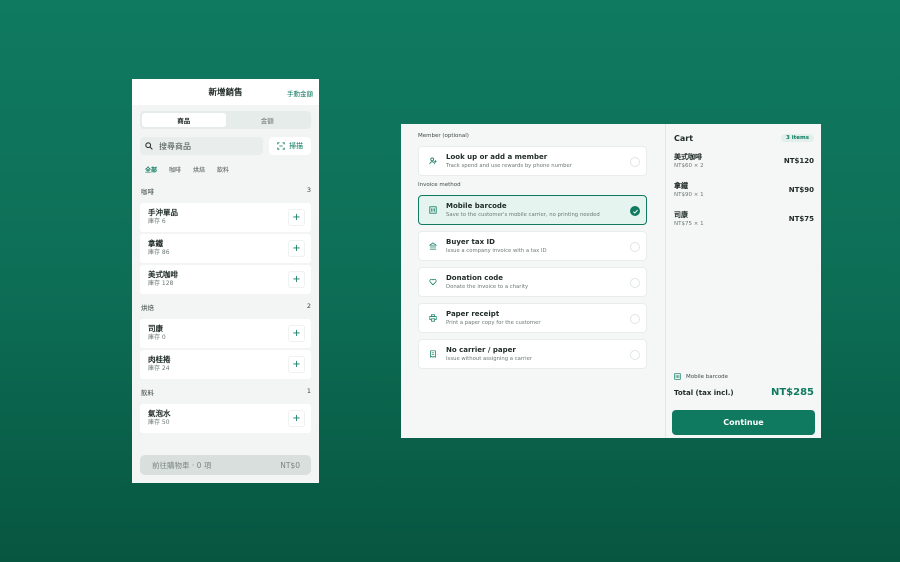 This screenshot has height=562, width=900. I want to click on product-item: 美式咖啡 庫存 128 +, so click(225, 279).